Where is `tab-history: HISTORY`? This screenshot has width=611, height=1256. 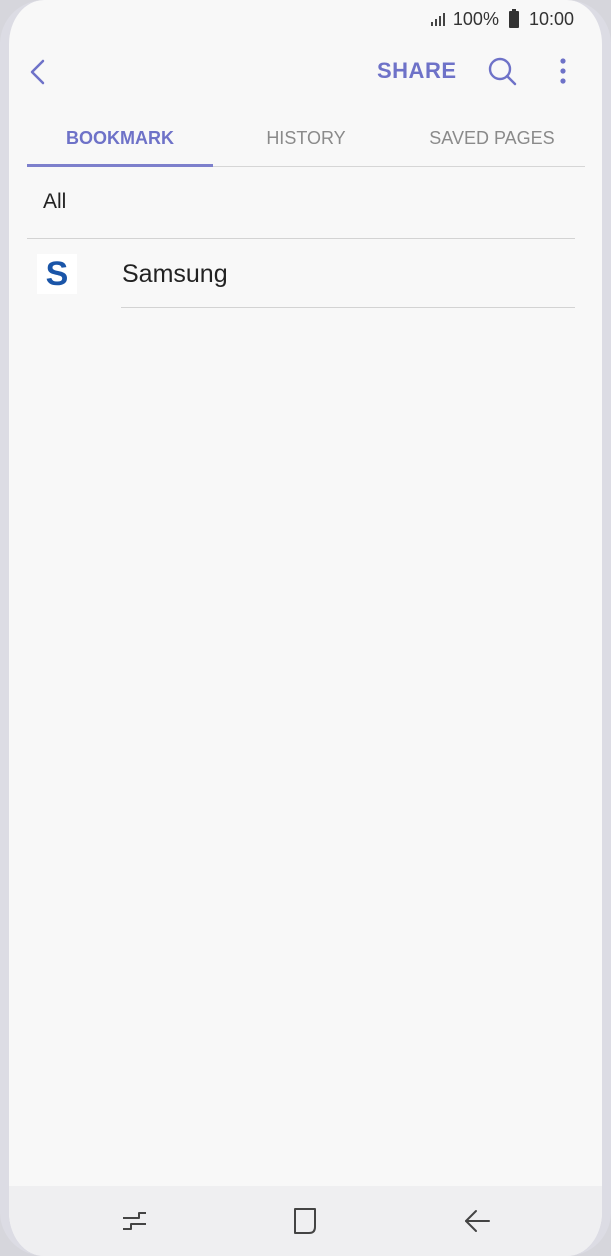
tab-history: HISTORY is located at coordinates (306, 138).